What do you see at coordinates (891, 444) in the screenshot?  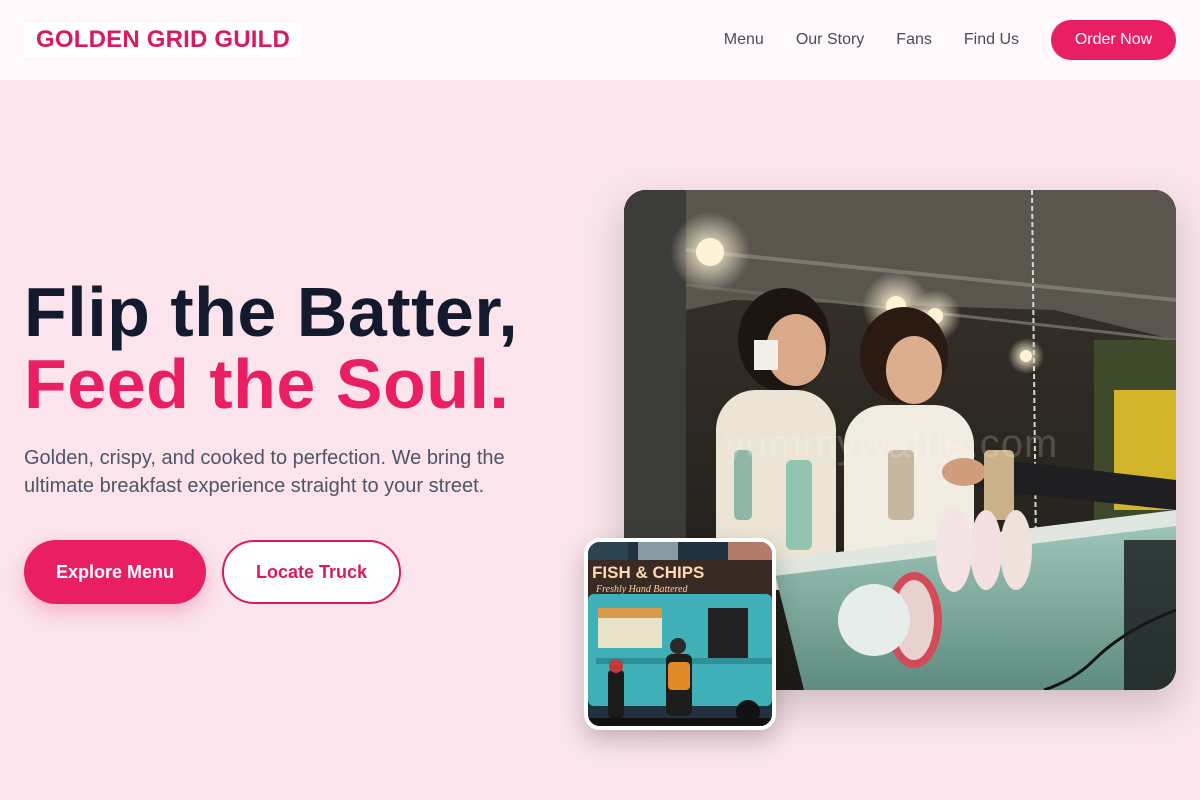 I see `image-watermark: yummywaffle.com` at bounding box center [891, 444].